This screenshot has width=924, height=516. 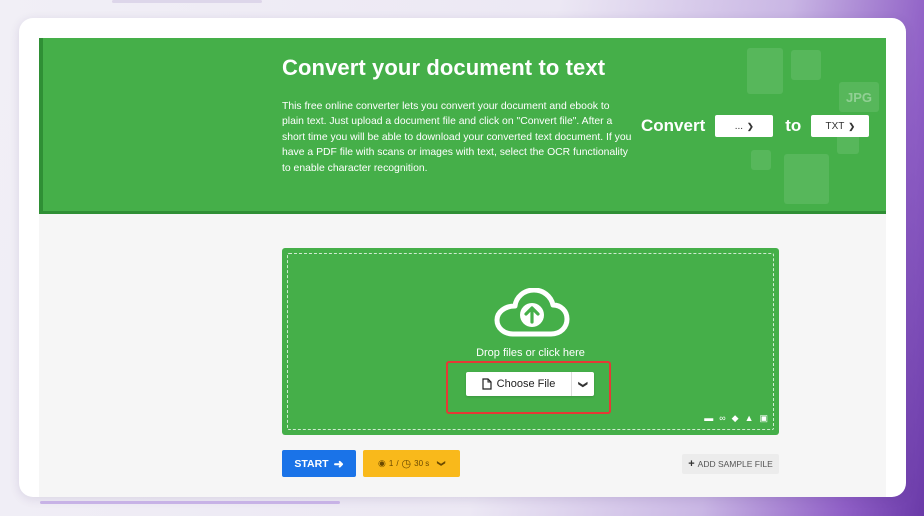 I want to click on bg-small-icon, so click(x=761, y=160).